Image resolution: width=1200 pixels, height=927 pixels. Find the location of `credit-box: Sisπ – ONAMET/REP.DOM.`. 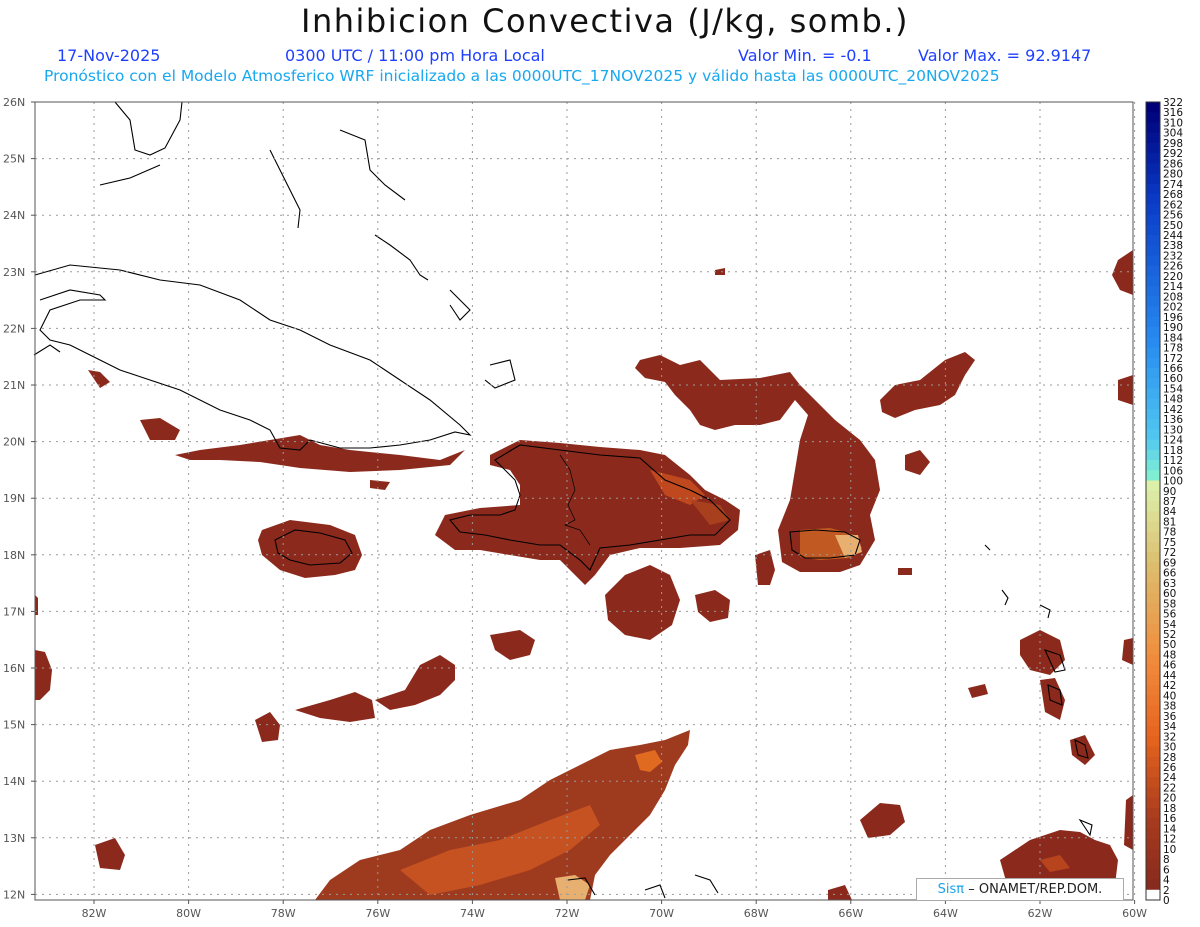

credit-box: Sisπ – ONAMET/REP.DOM. is located at coordinates (1020, 889).